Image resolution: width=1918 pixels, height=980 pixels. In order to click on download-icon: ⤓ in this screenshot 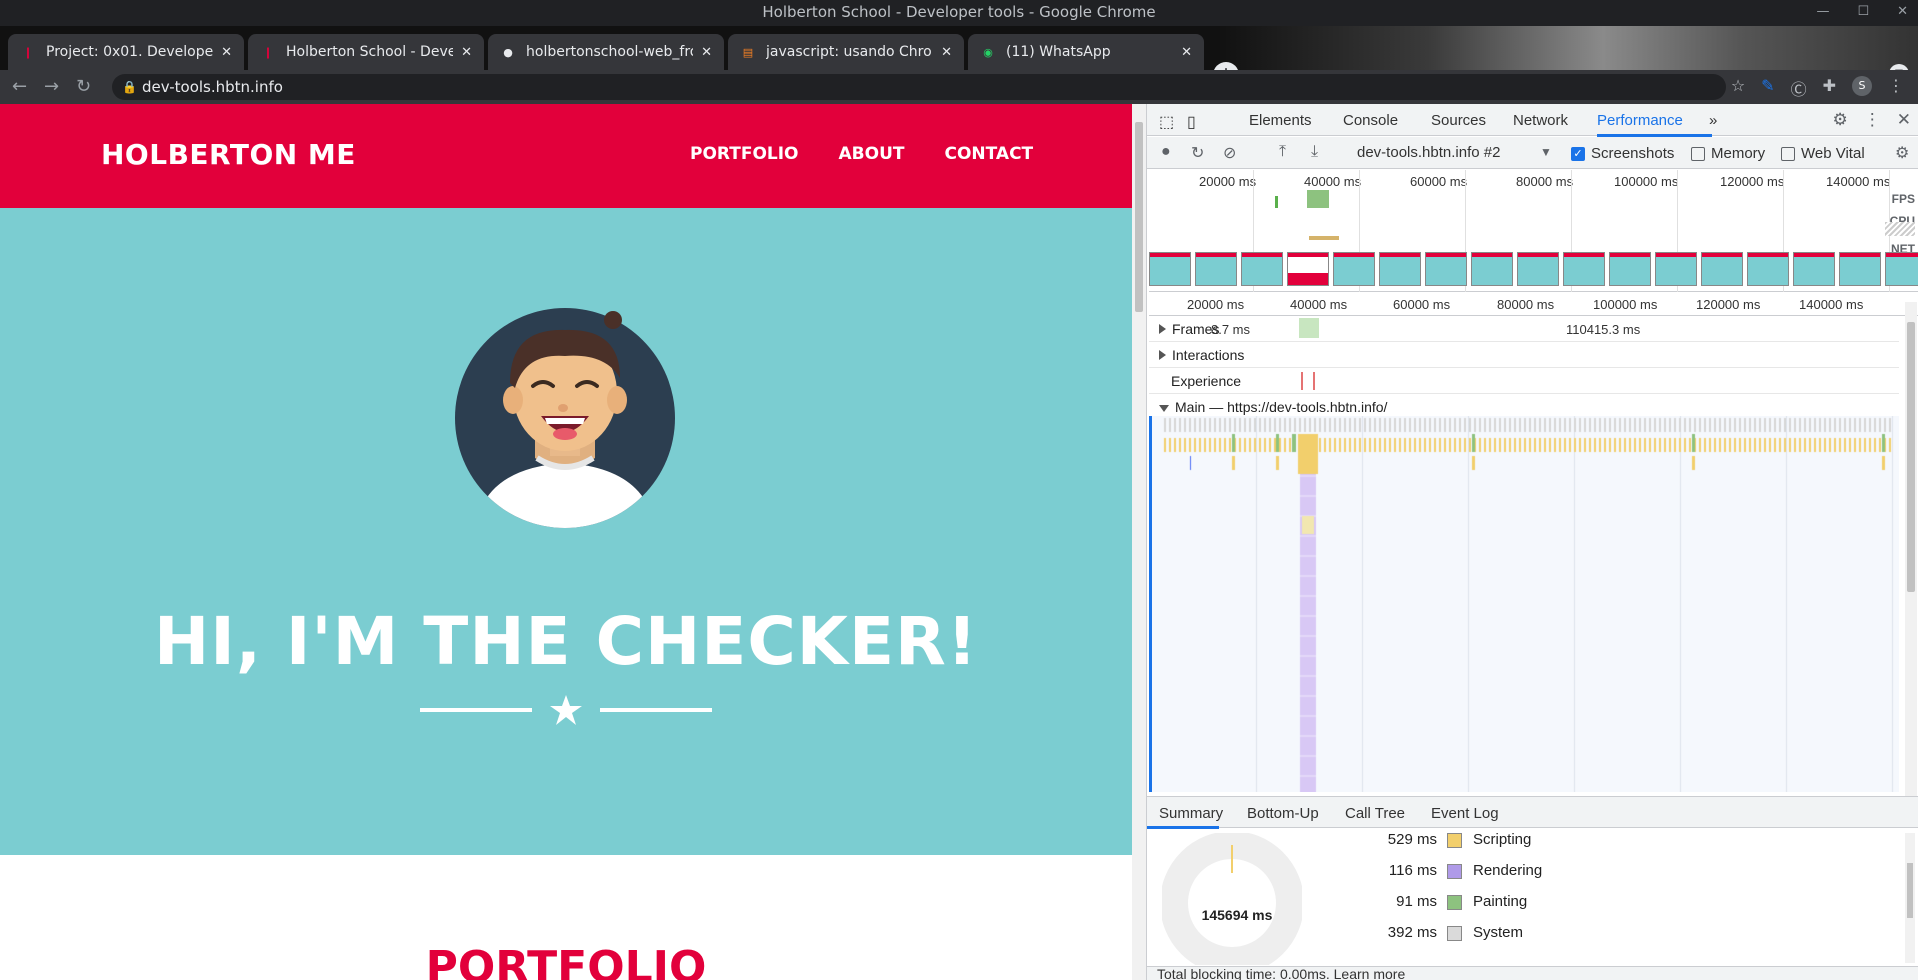, I will do `click(1314, 152)`.